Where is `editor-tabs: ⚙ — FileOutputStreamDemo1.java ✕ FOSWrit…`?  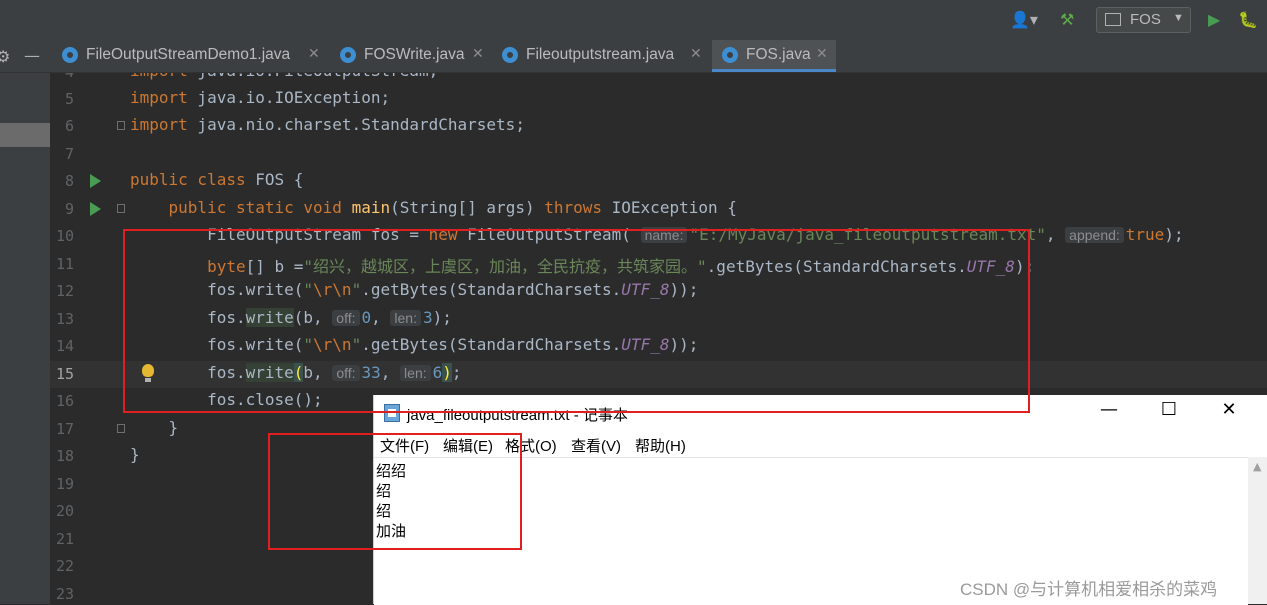
editor-tabs: ⚙ — FileOutputStreamDemo1.java ✕ FOSWrit… is located at coordinates (633, 56).